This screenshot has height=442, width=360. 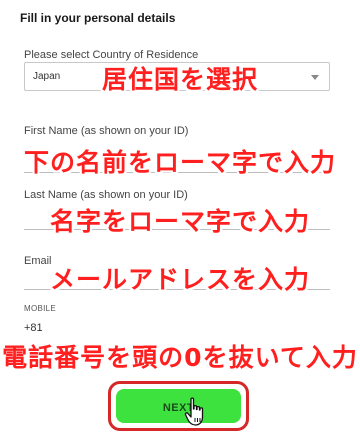 What do you see at coordinates (40, 308) in the screenshot?
I see `mobile-label: MOBILE` at bounding box center [40, 308].